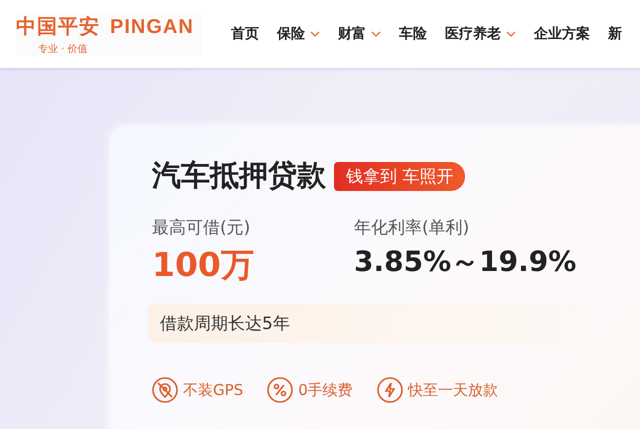 This screenshot has height=429, width=640. What do you see at coordinates (298, 34) in the screenshot?
I see `nav-item: 保险` at bounding box center [298, 34].